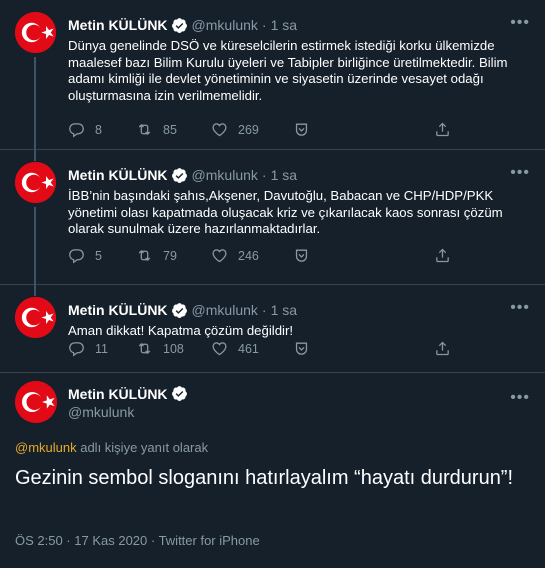 The height and width of the screenshot is (568, 545). Describe the element at coordinates (88, 348) in the screenshot. I see `reply-button: 11` at that location.